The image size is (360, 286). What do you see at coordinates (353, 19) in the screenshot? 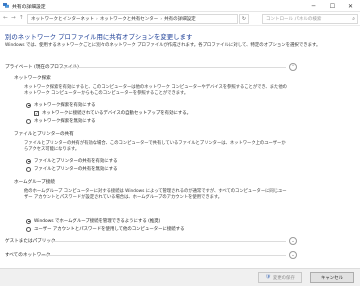
I see `search-icon: ⌕` at bounding box center [353, 19].